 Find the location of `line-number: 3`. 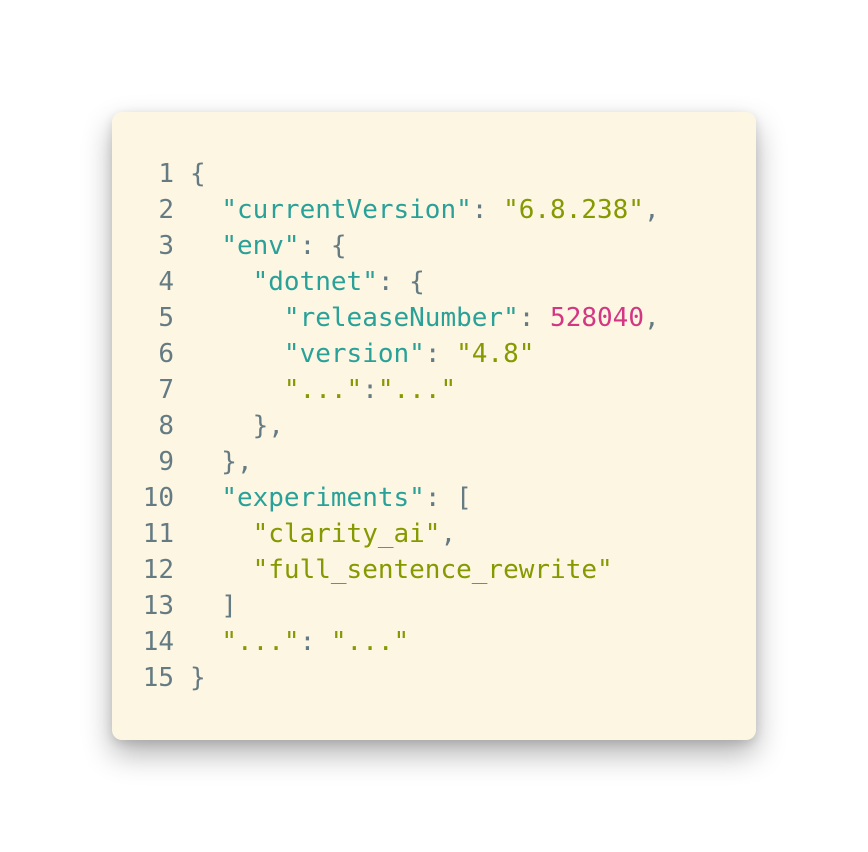

line-number: 3 is located at coordinates (166, 246).